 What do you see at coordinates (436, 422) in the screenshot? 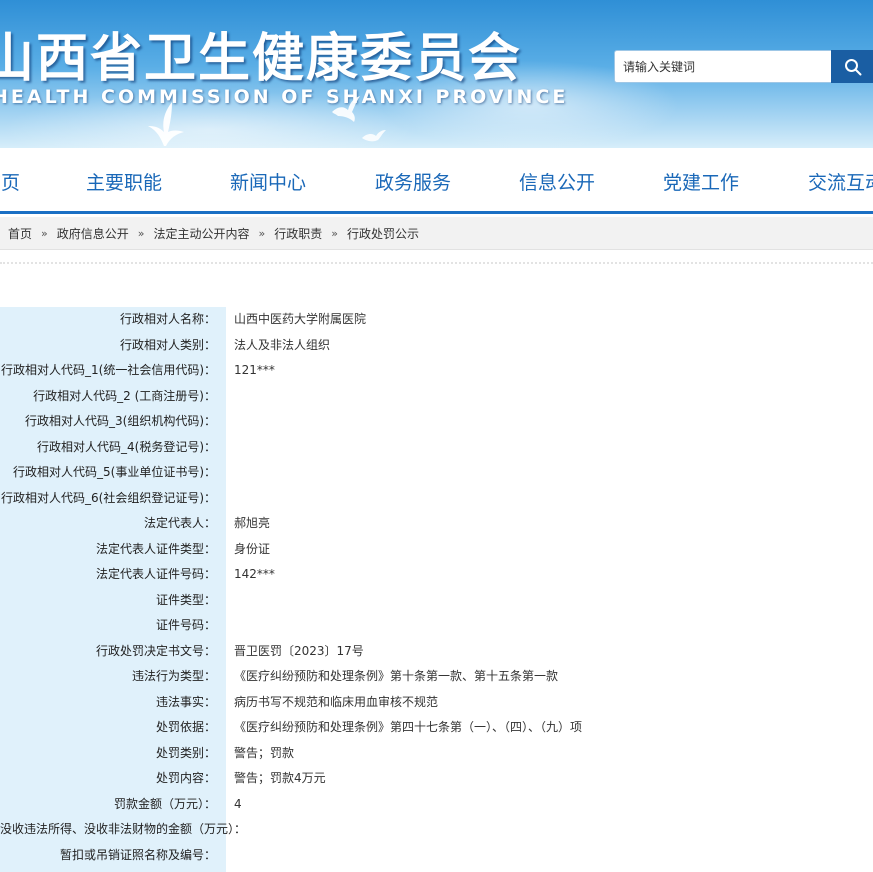
I see `table-row: 行政相对人代码_3(组织机构代码)：` at bounding box center [436, 422].